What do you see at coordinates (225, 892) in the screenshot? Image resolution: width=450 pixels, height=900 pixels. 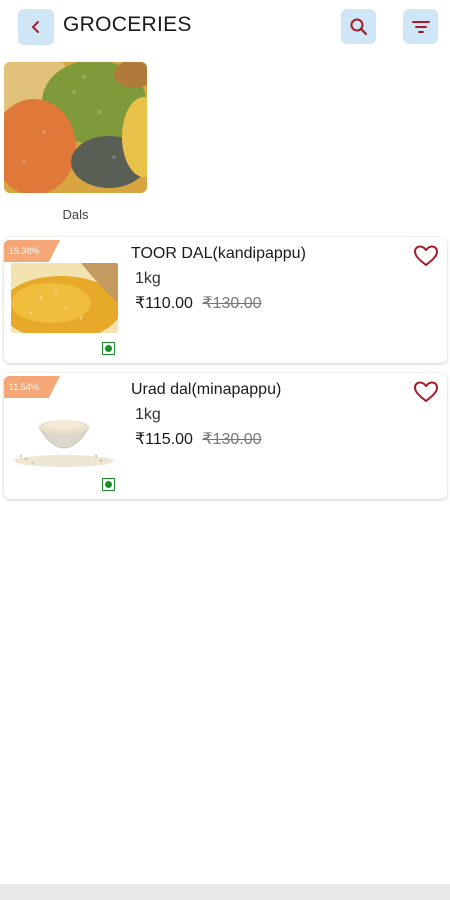 I see `bottom-system-bar` at bounding box center [225, 892].